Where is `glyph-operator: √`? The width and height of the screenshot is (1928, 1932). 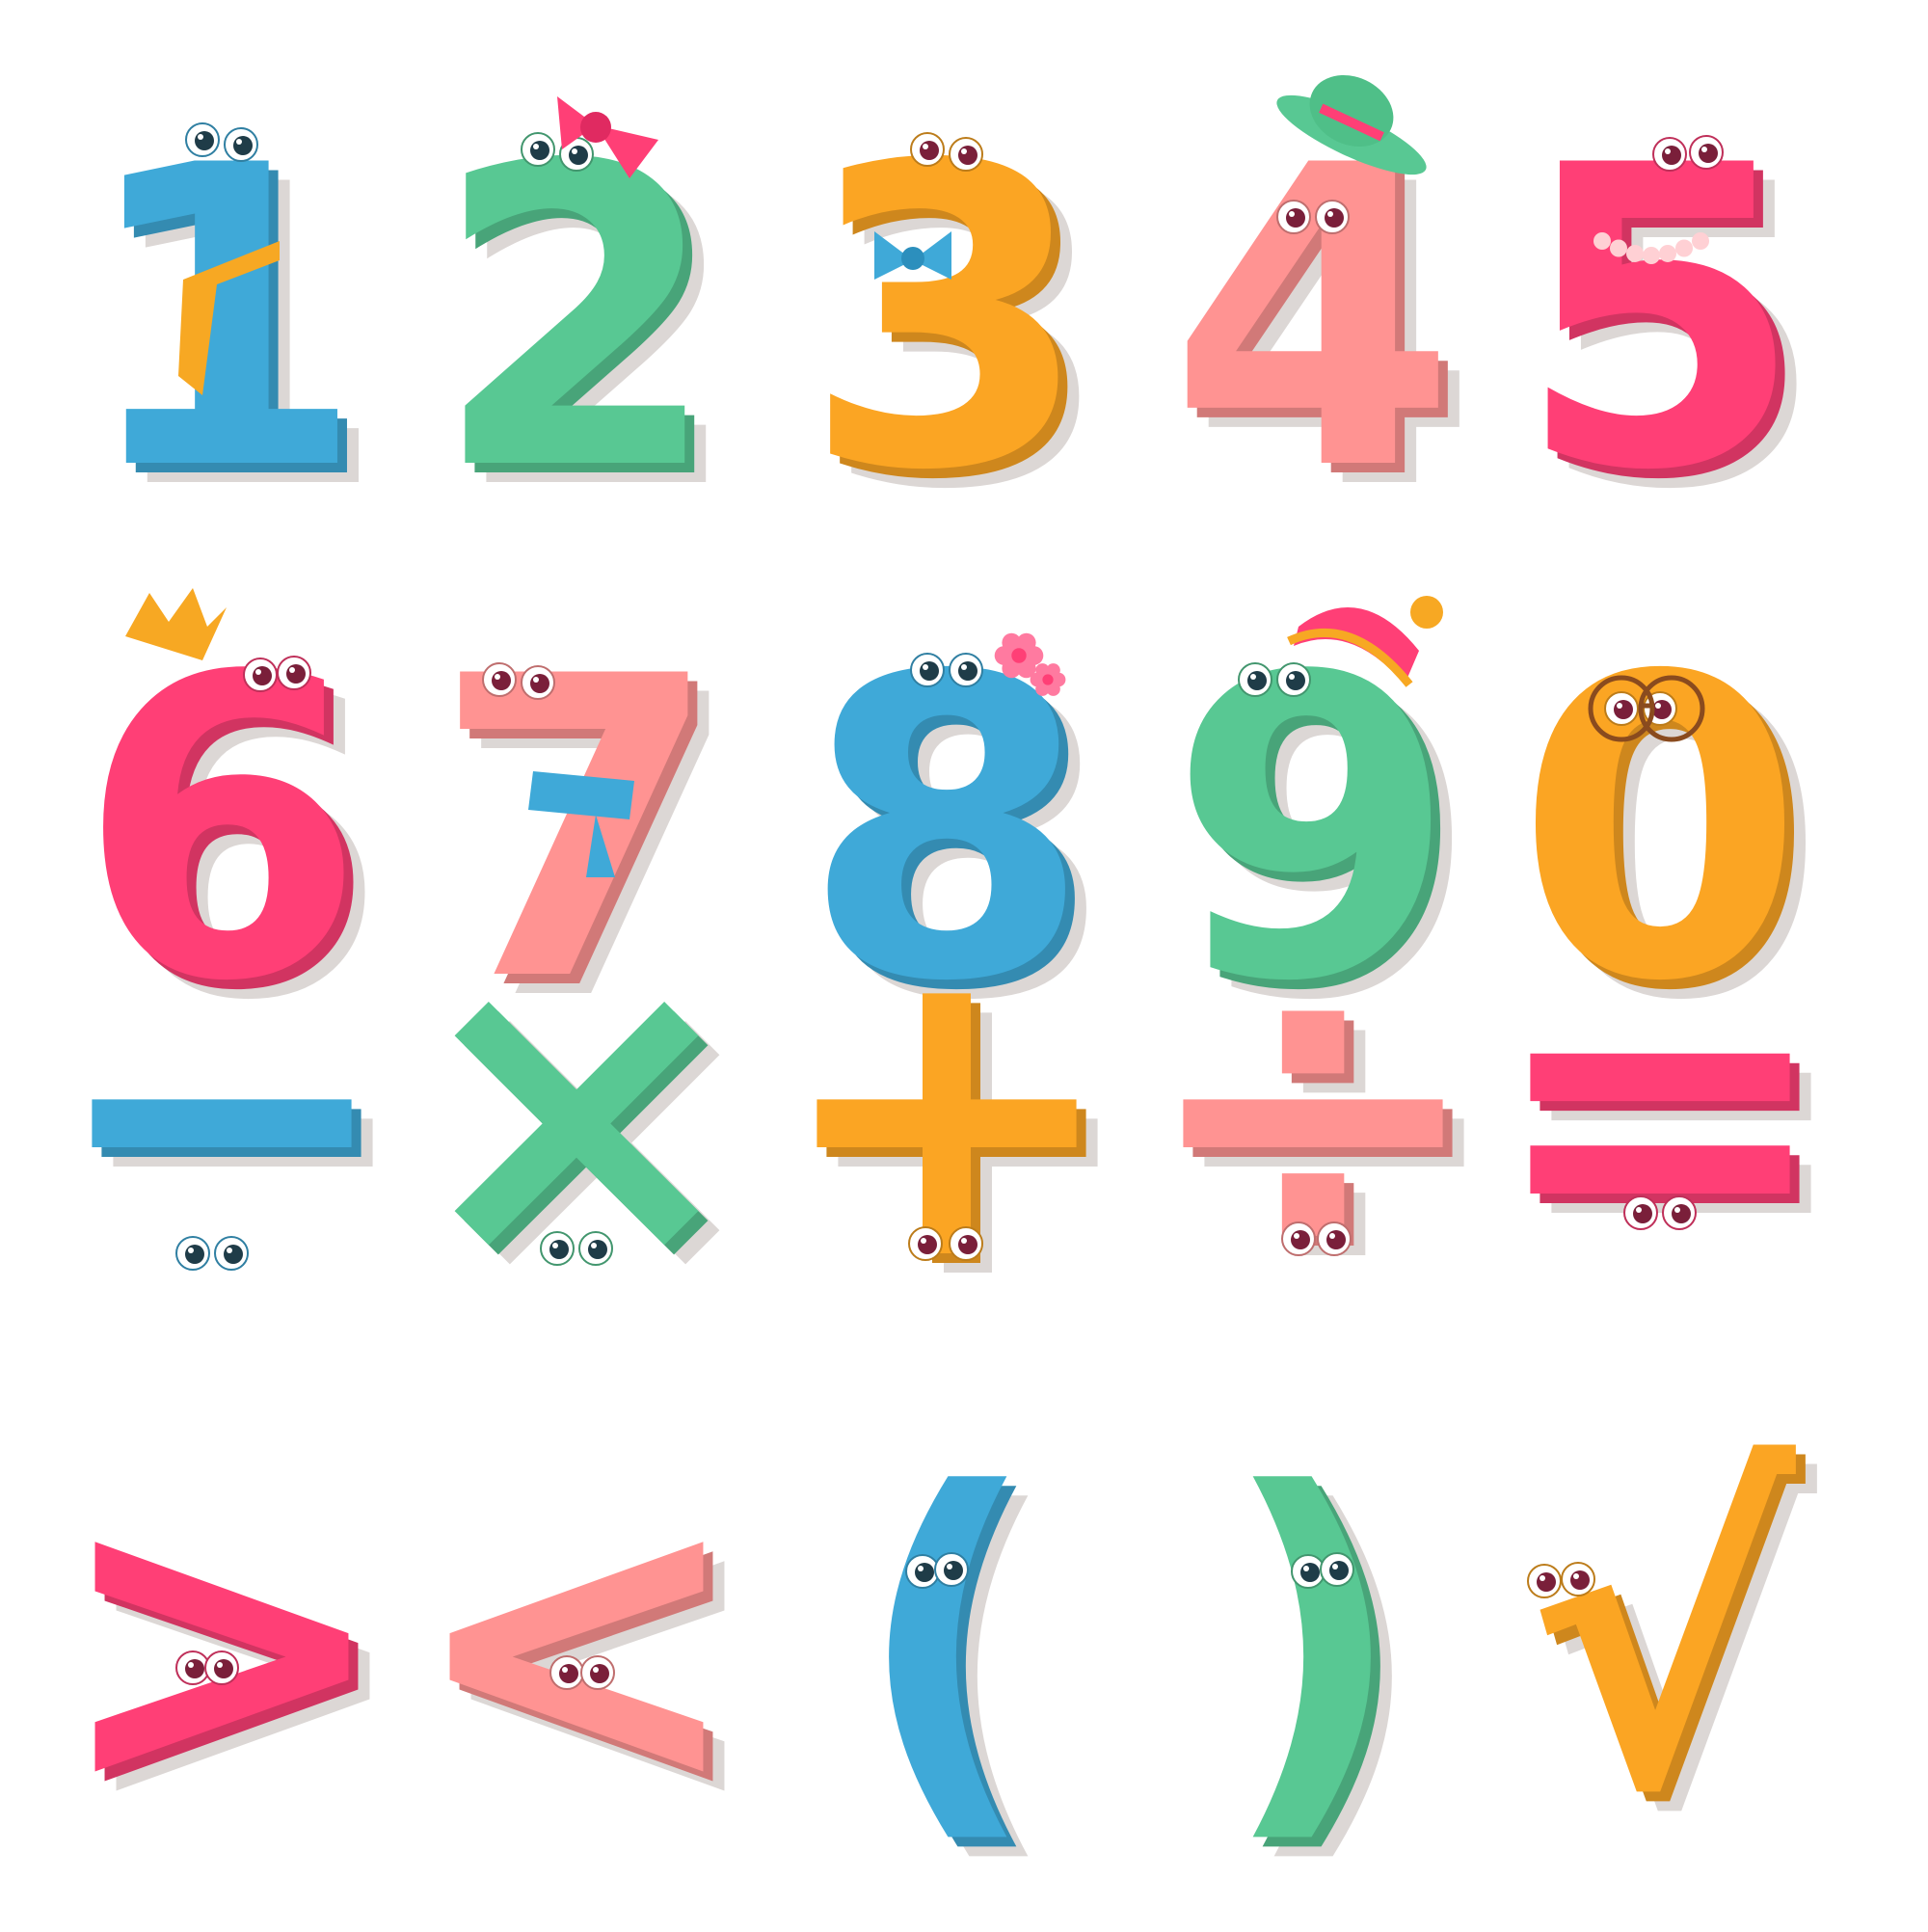 glyph-operator: √ is located at coordinates (1661, 1645).